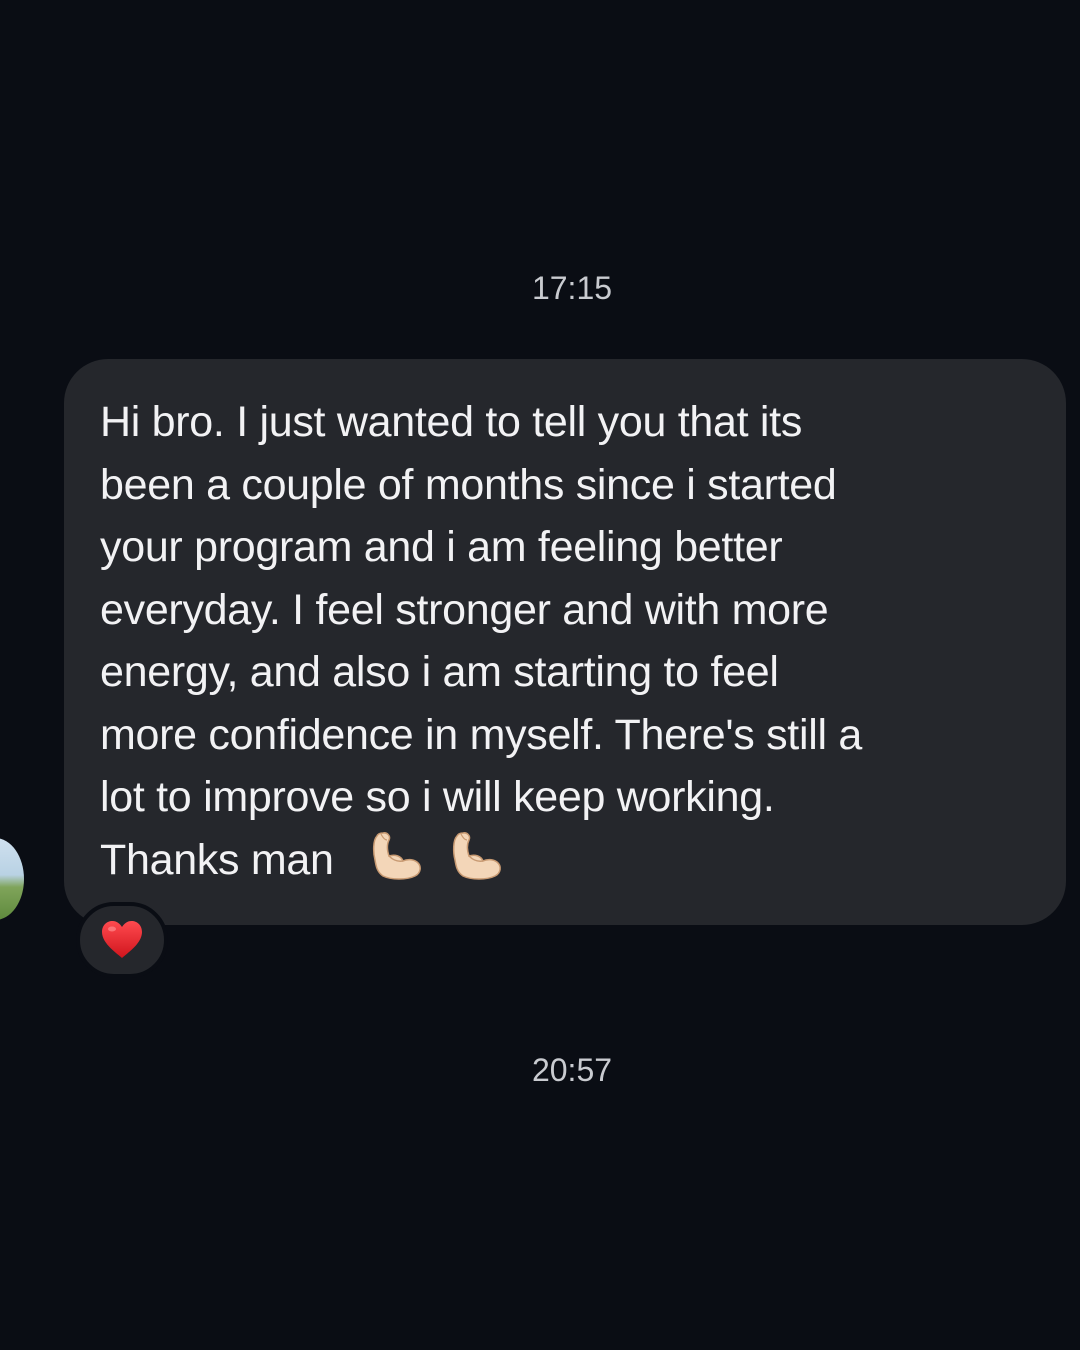 The width and height of the screenshot is (1080, 1350). What do you see at coordinates (217, 859) in the screenshot?
I see `message-line-text: Thanks man` at bounding box center [217, 859].